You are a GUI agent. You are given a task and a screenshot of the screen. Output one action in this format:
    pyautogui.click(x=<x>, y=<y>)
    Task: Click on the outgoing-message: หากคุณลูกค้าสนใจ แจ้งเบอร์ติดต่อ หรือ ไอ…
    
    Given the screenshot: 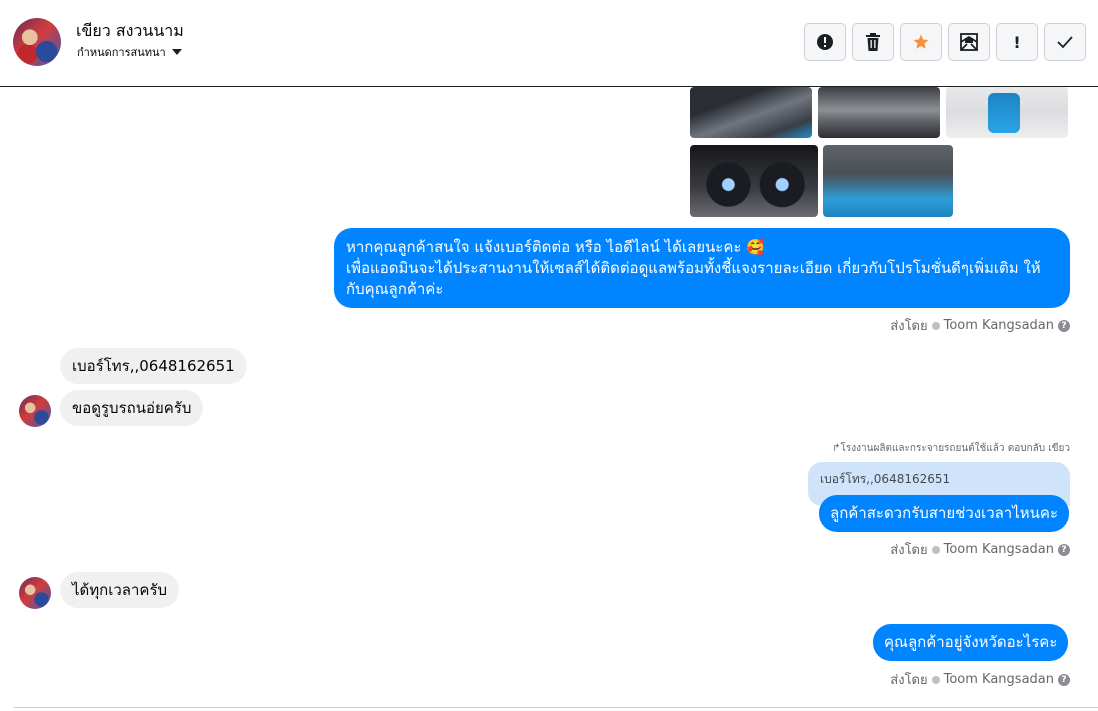 What is the action you would take?
    pyautogui.click(x=702, y=268)
    